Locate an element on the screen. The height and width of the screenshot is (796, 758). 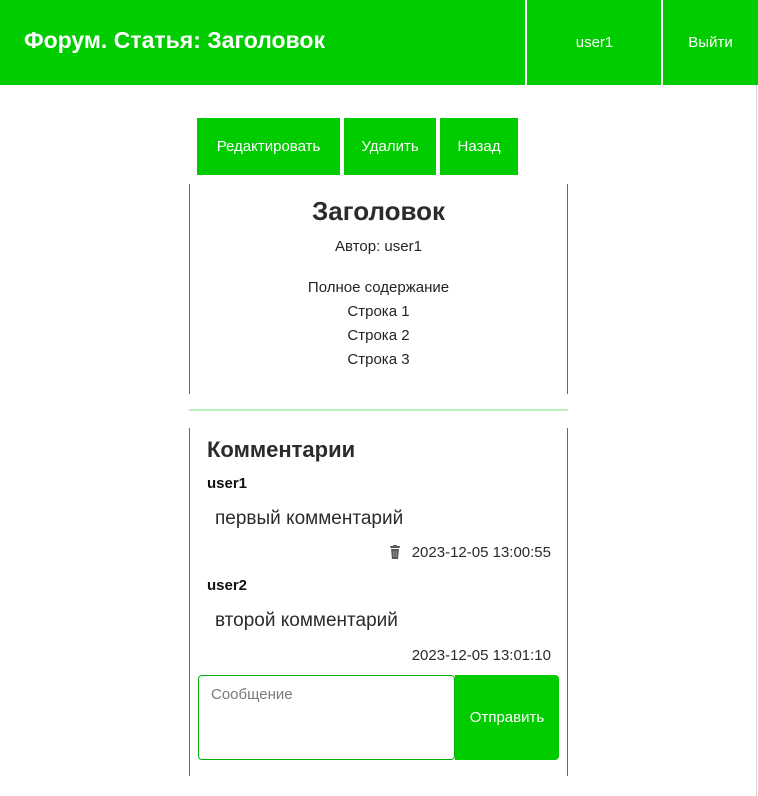
comment-timestamp: 2023-12-05 13:01:10 is located at coordinates (481, 655).